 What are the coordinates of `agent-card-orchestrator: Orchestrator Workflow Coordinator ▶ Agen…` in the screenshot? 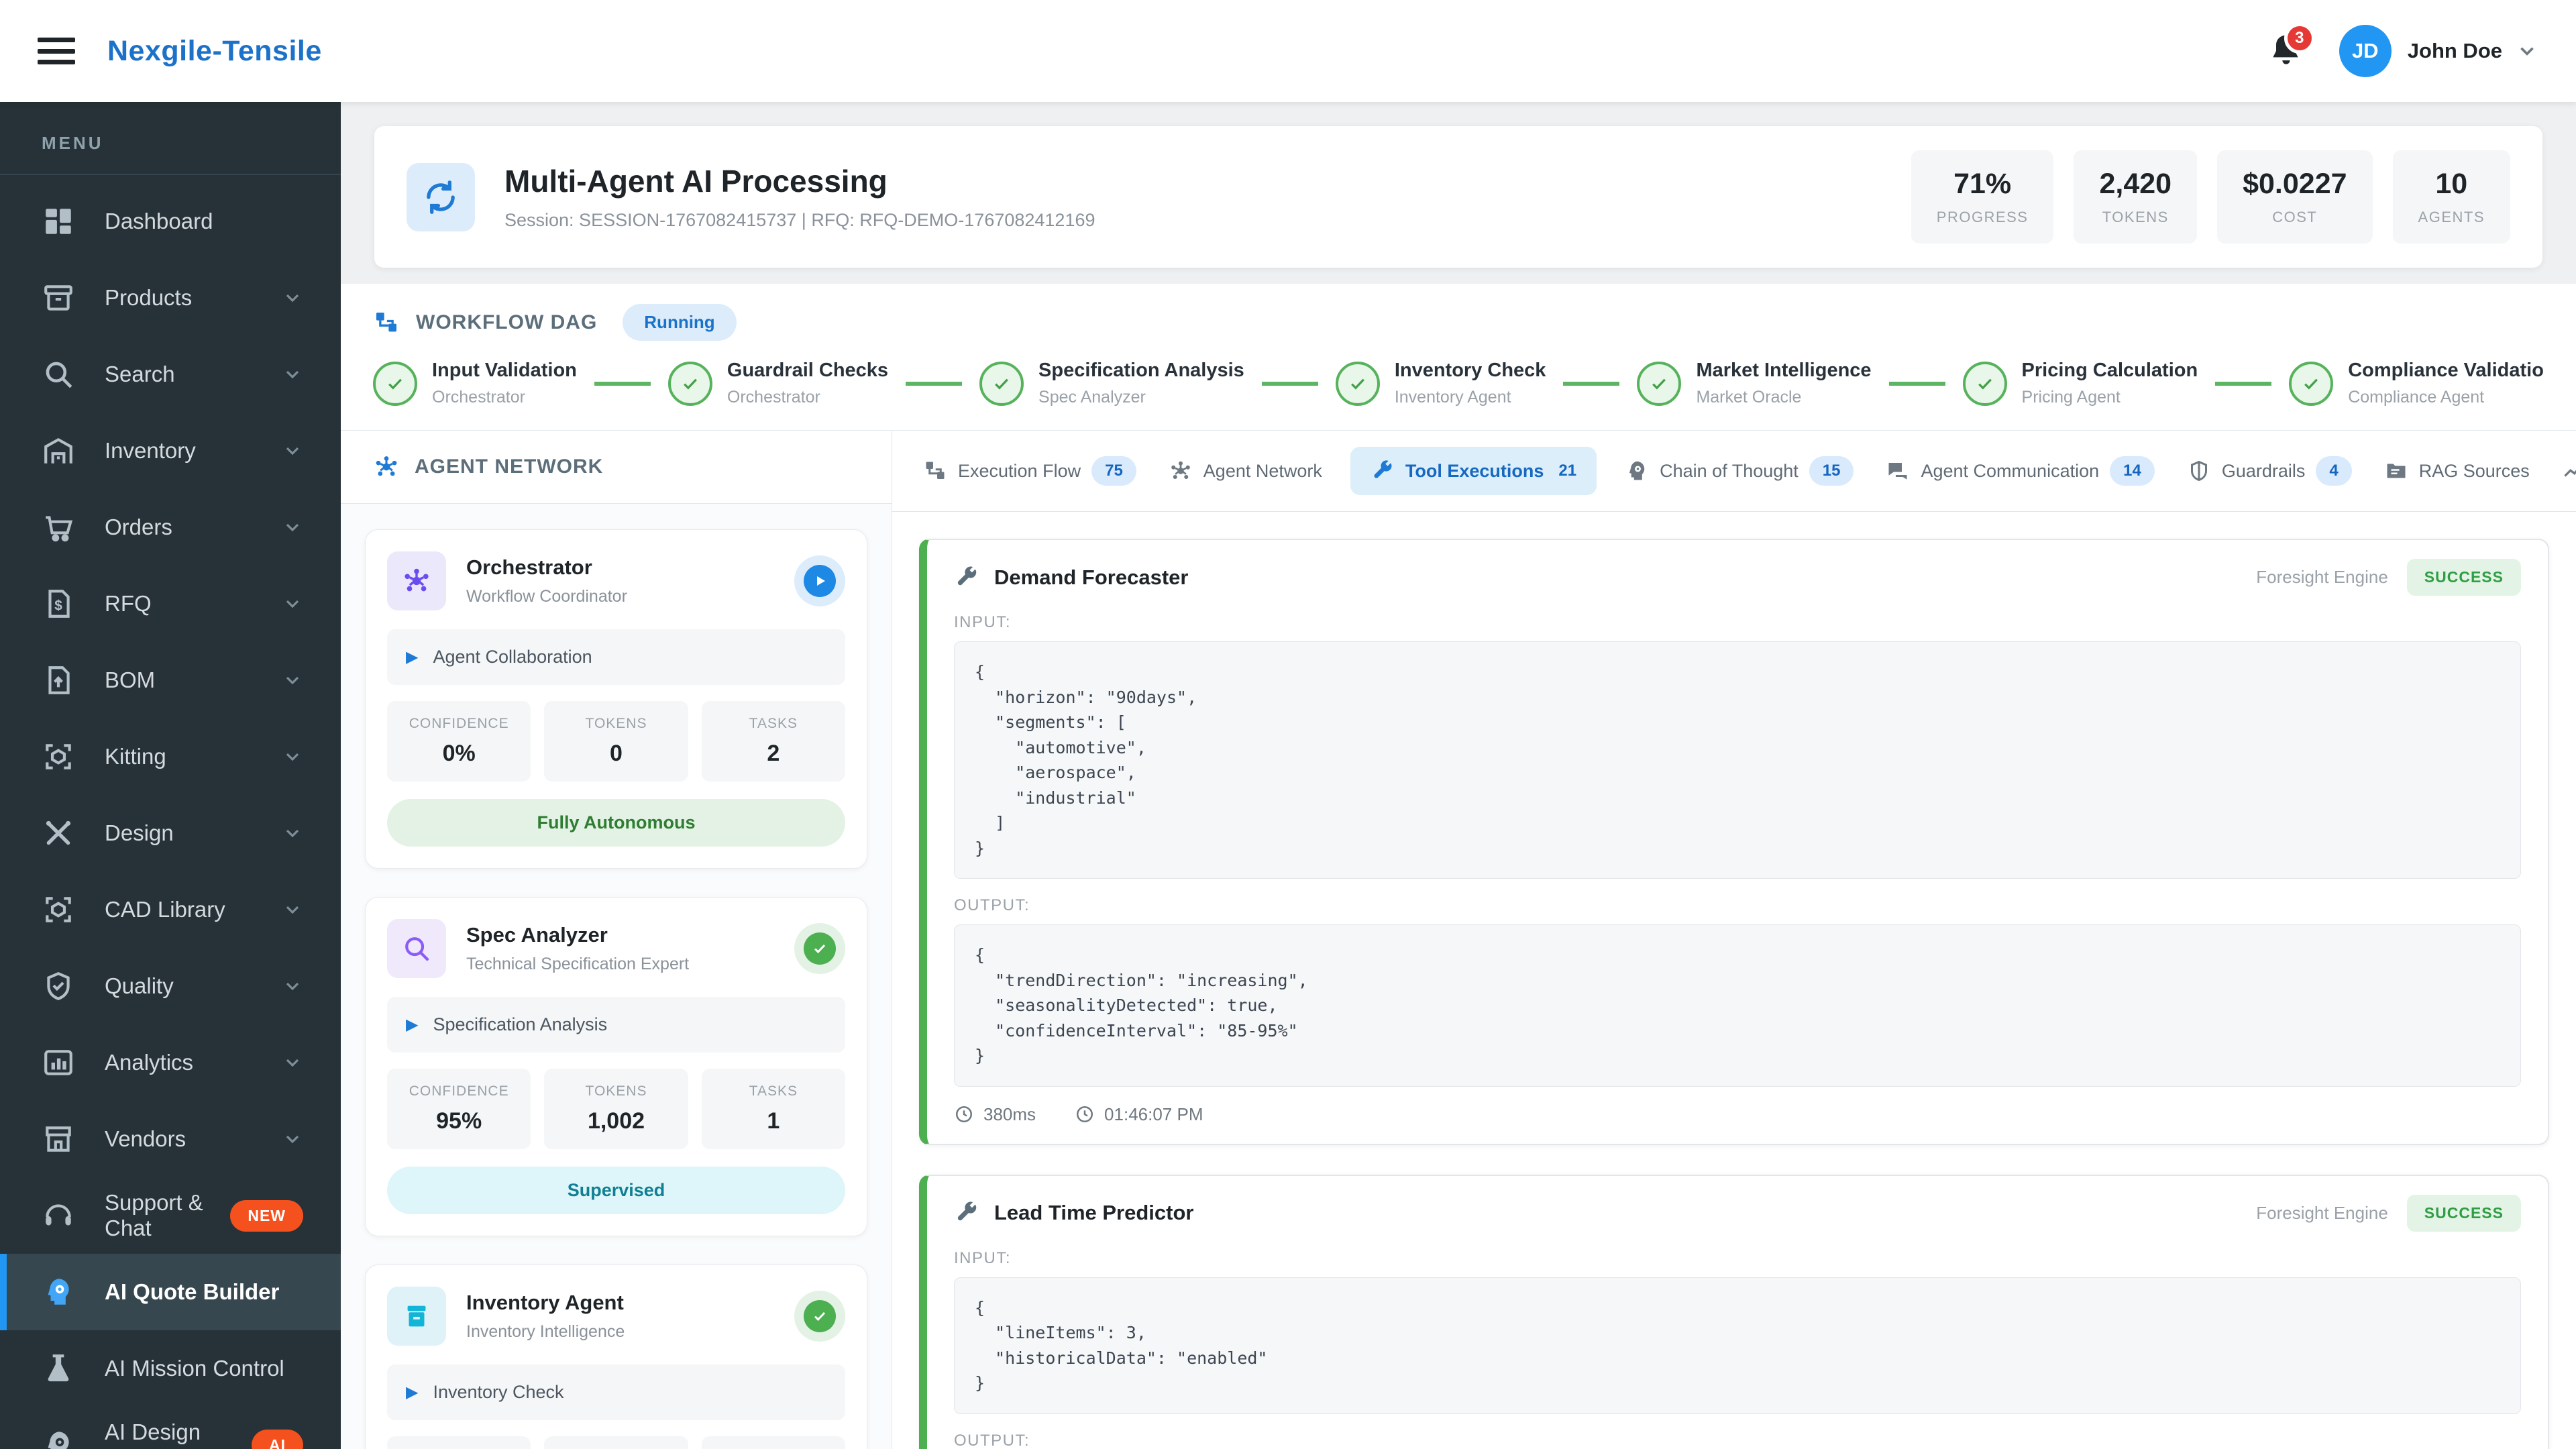 It's located at (616, 699).